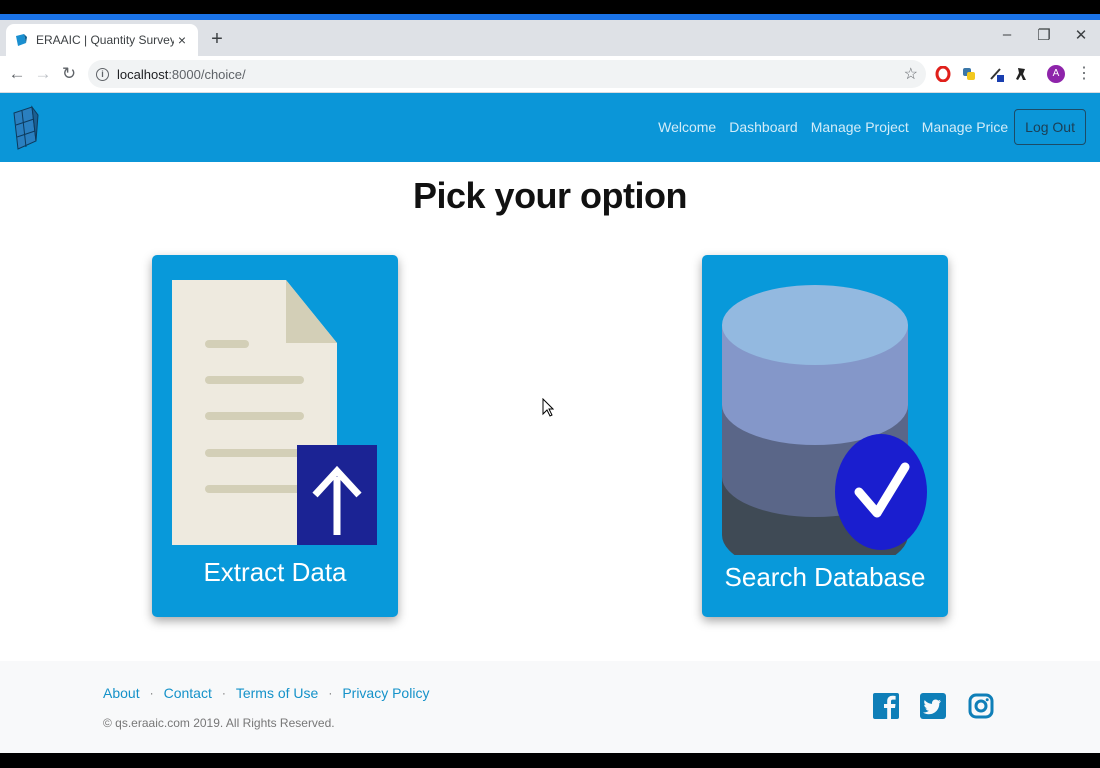  I want to click on python-extension-icon, so click(969, 74).